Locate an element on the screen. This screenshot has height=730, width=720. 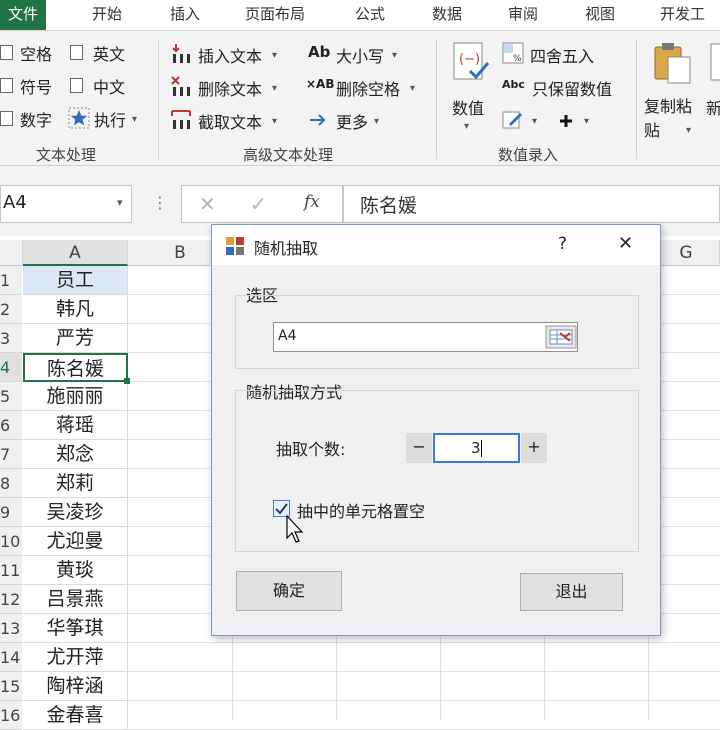
table-row: 严芳 is located at coordinates (75, 338).